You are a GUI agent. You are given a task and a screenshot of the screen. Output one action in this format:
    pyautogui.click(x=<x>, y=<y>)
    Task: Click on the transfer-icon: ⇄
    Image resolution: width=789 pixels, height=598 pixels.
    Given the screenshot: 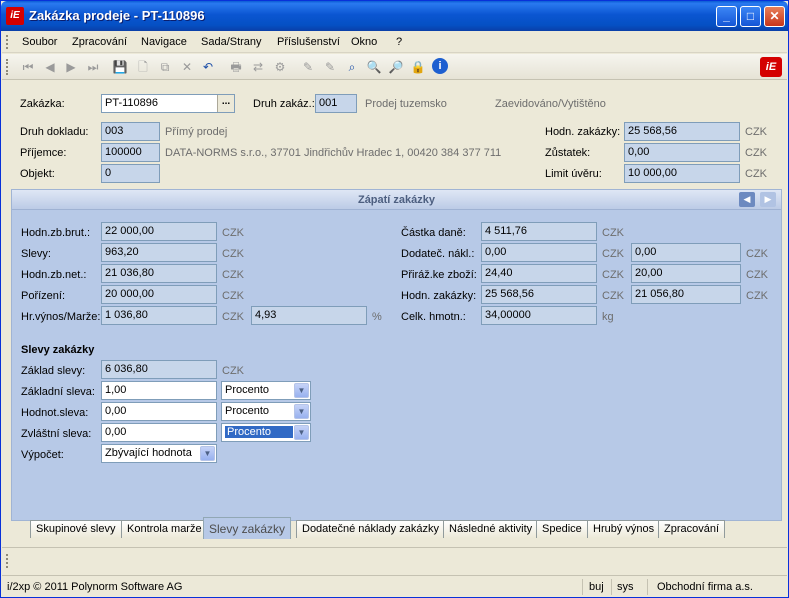 What is the action you would take?
    pyautogui.click(x=258, y=67)
    